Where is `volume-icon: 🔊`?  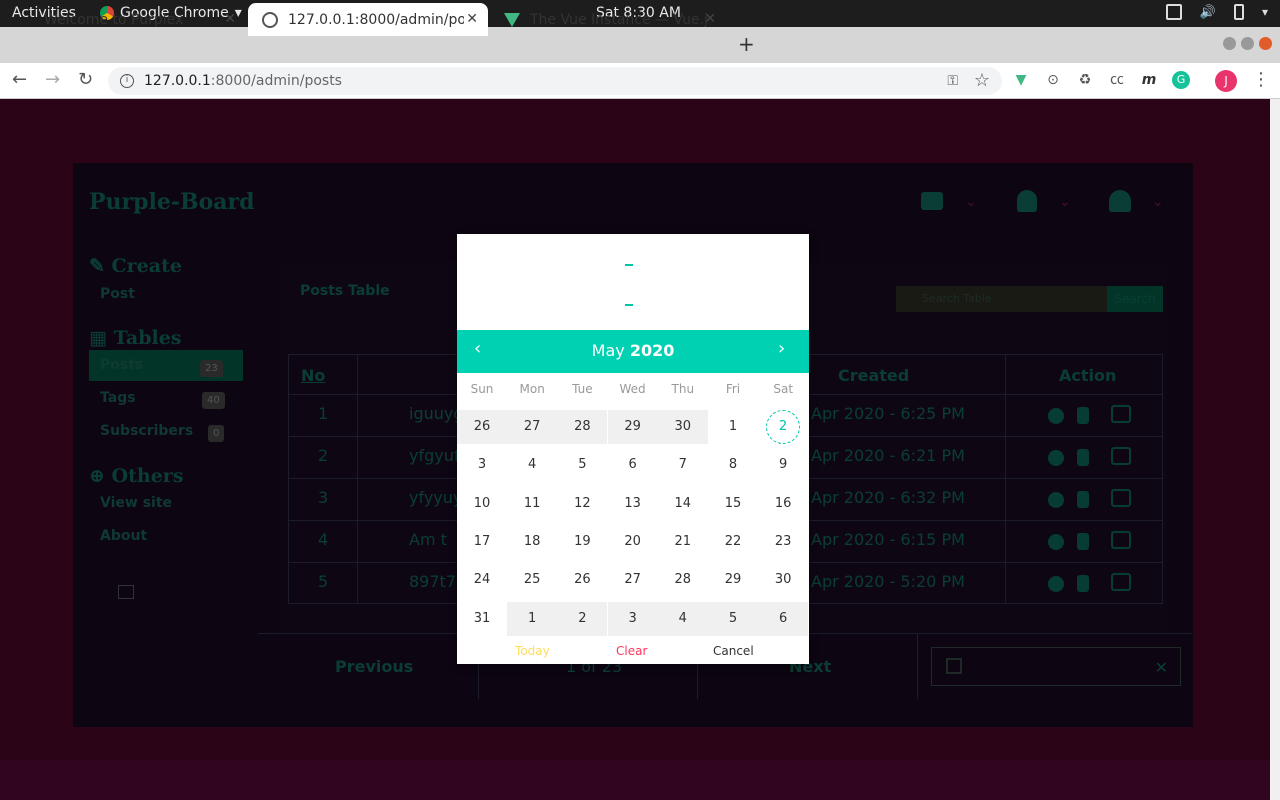 volume-icon: 🔊 is located at coordinates (1208, 12).